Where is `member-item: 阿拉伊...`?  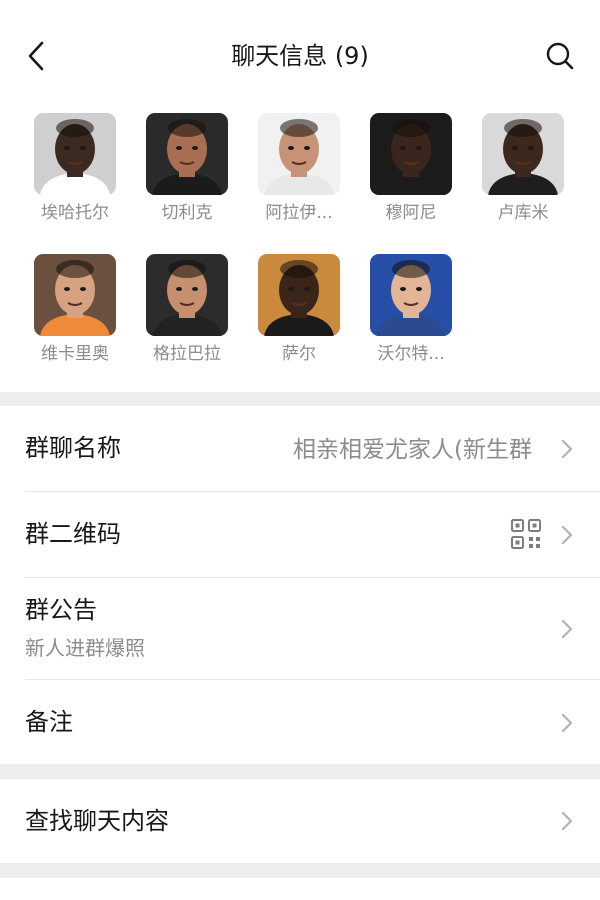
member-item: 阿拉伊... is located at coordinates (299, 169).